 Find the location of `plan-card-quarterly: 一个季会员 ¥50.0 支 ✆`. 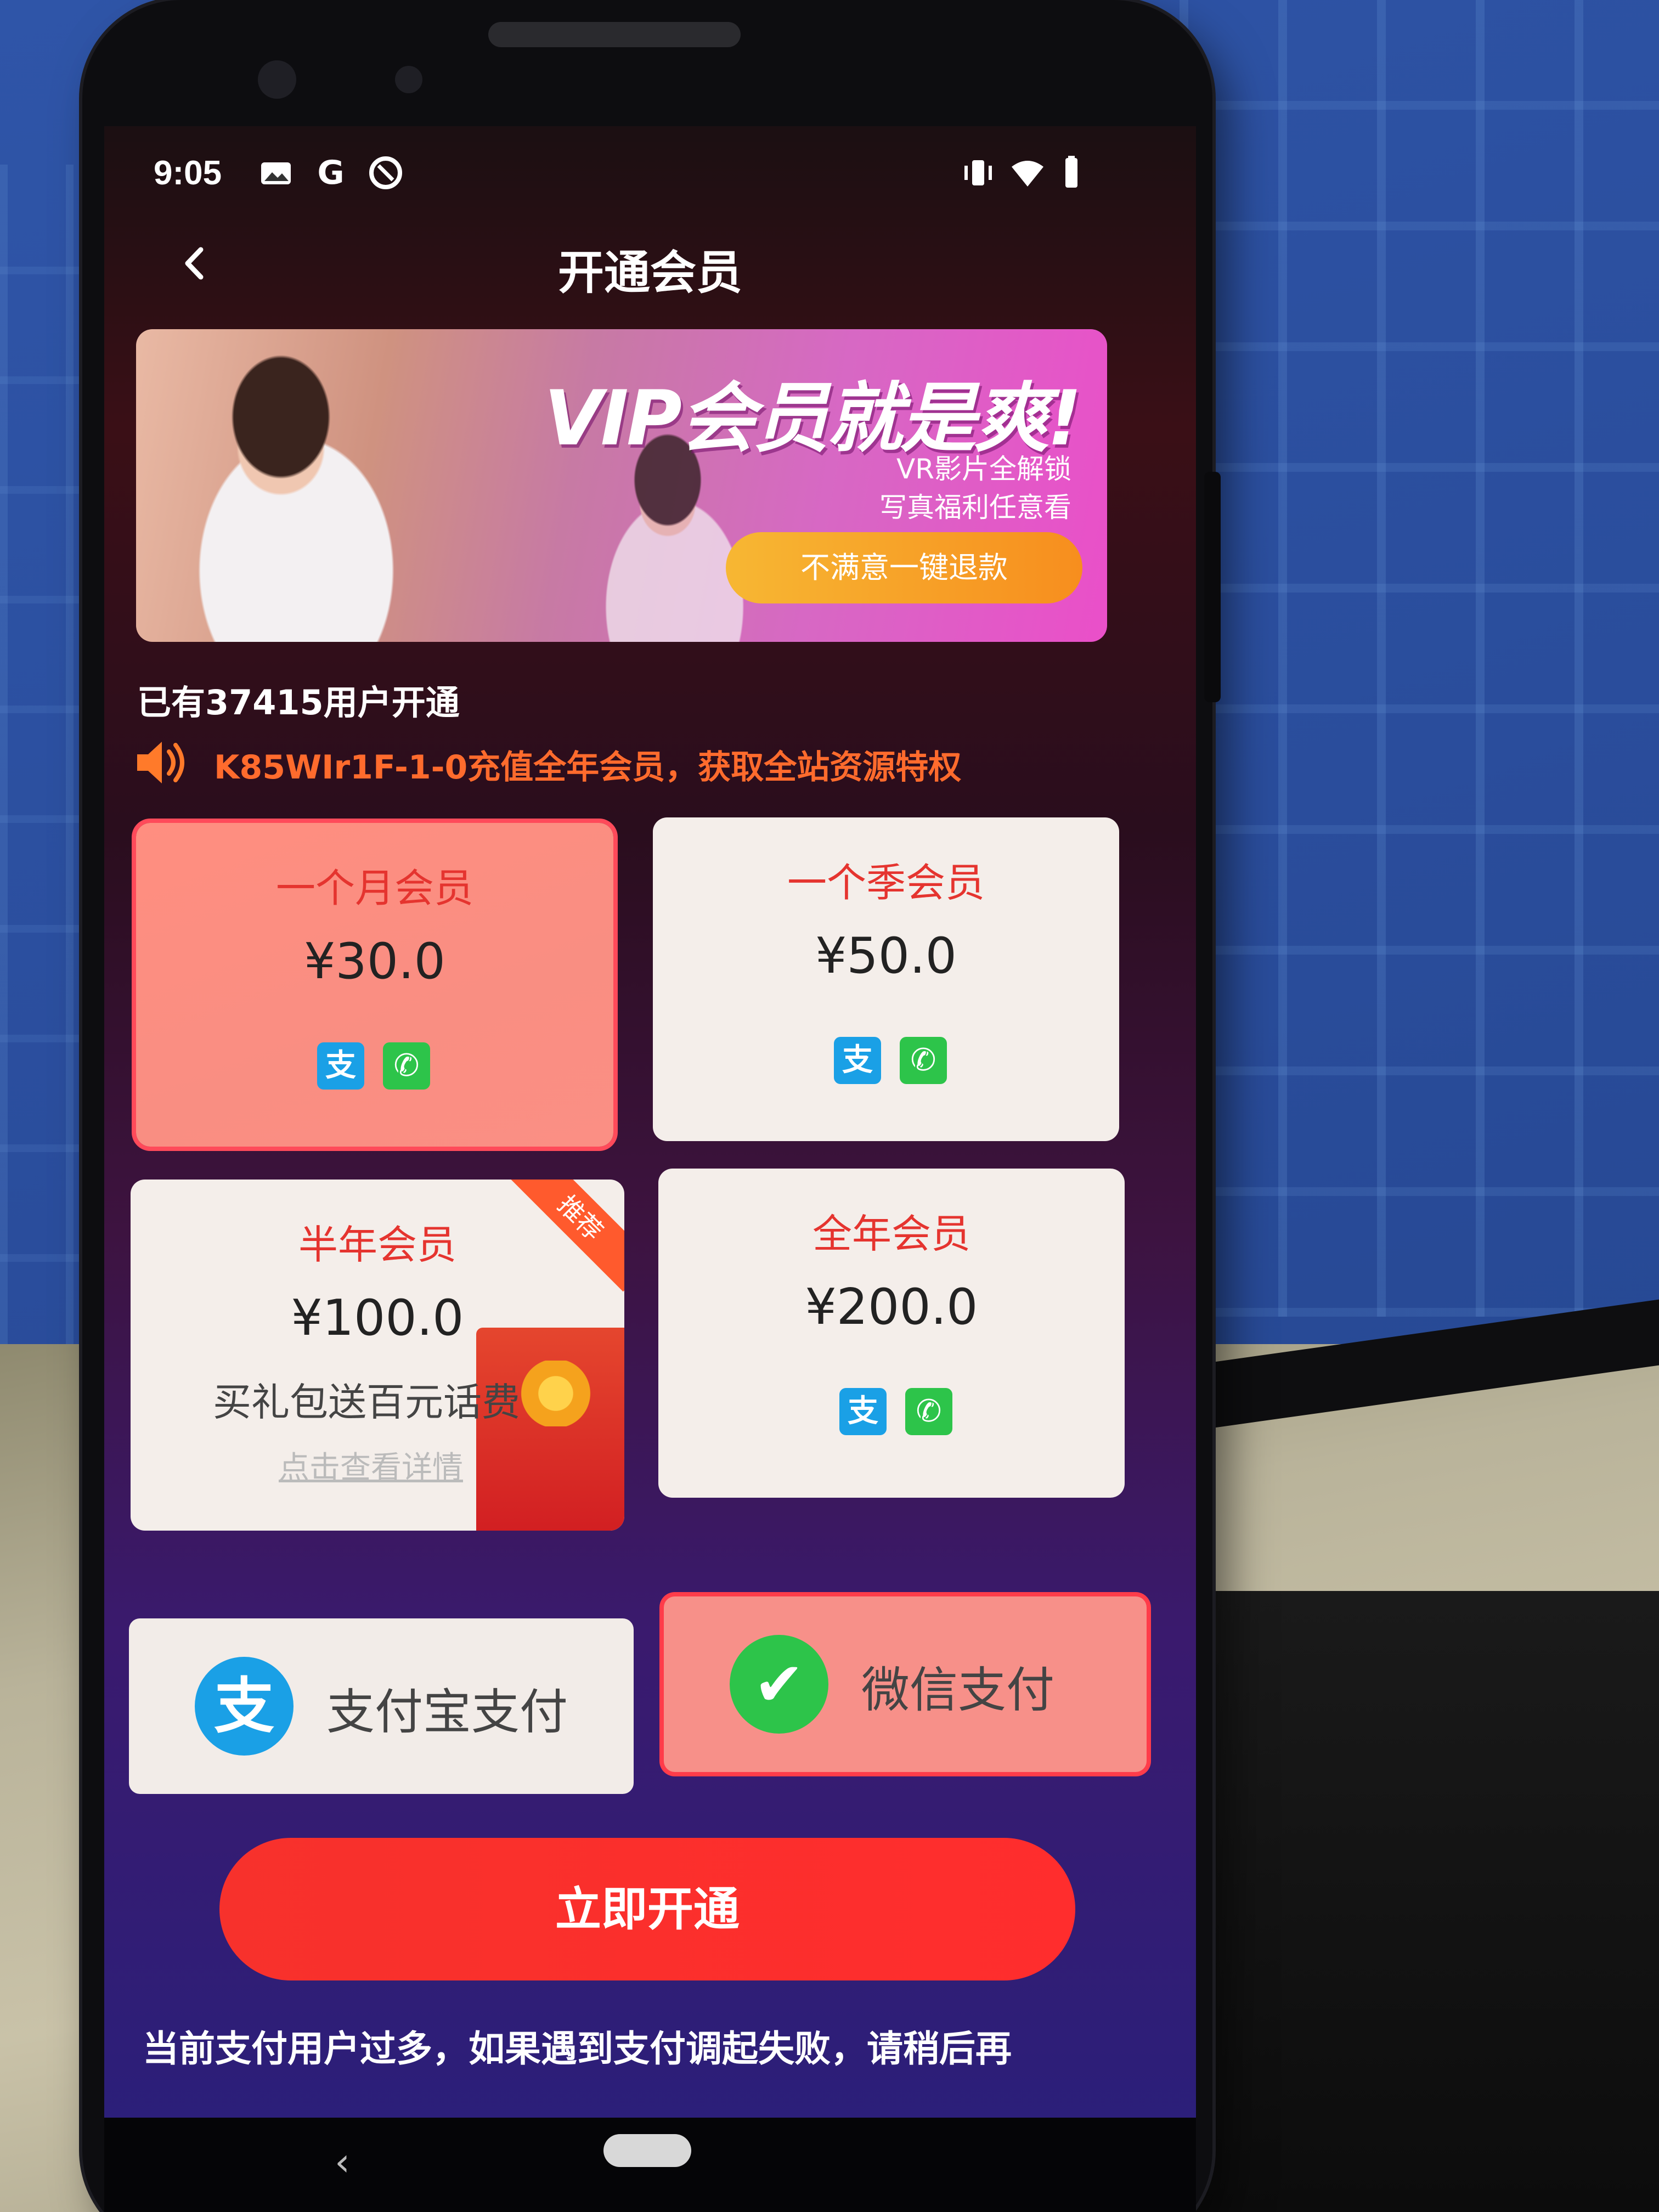

plan-card-quarterly: 一个季会员 ¥50.0 支 ✆ is located at coordinates (886, 979).